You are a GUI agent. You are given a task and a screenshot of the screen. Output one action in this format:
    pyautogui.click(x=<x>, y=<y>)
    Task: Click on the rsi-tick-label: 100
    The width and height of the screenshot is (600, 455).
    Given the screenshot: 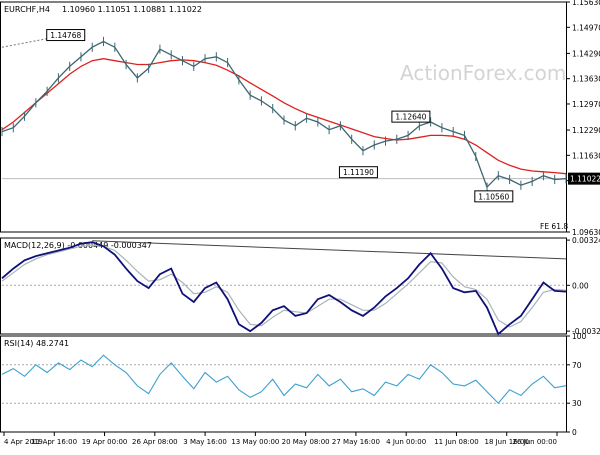 What is the action you would take?
    pyautogui.click(x=579, y=336)
    